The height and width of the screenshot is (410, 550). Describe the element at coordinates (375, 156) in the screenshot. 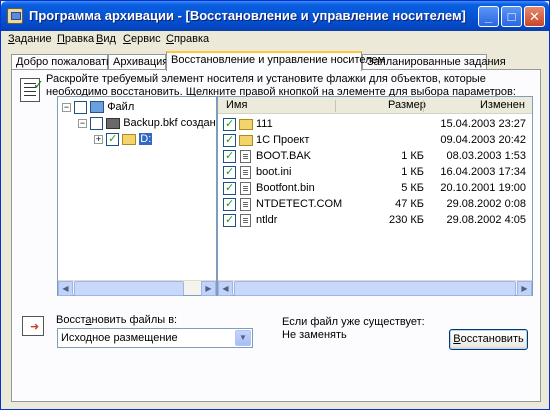

I see `list-item: BOOT.BAK 1 КБ 08.03.2003 1:53` at that location.